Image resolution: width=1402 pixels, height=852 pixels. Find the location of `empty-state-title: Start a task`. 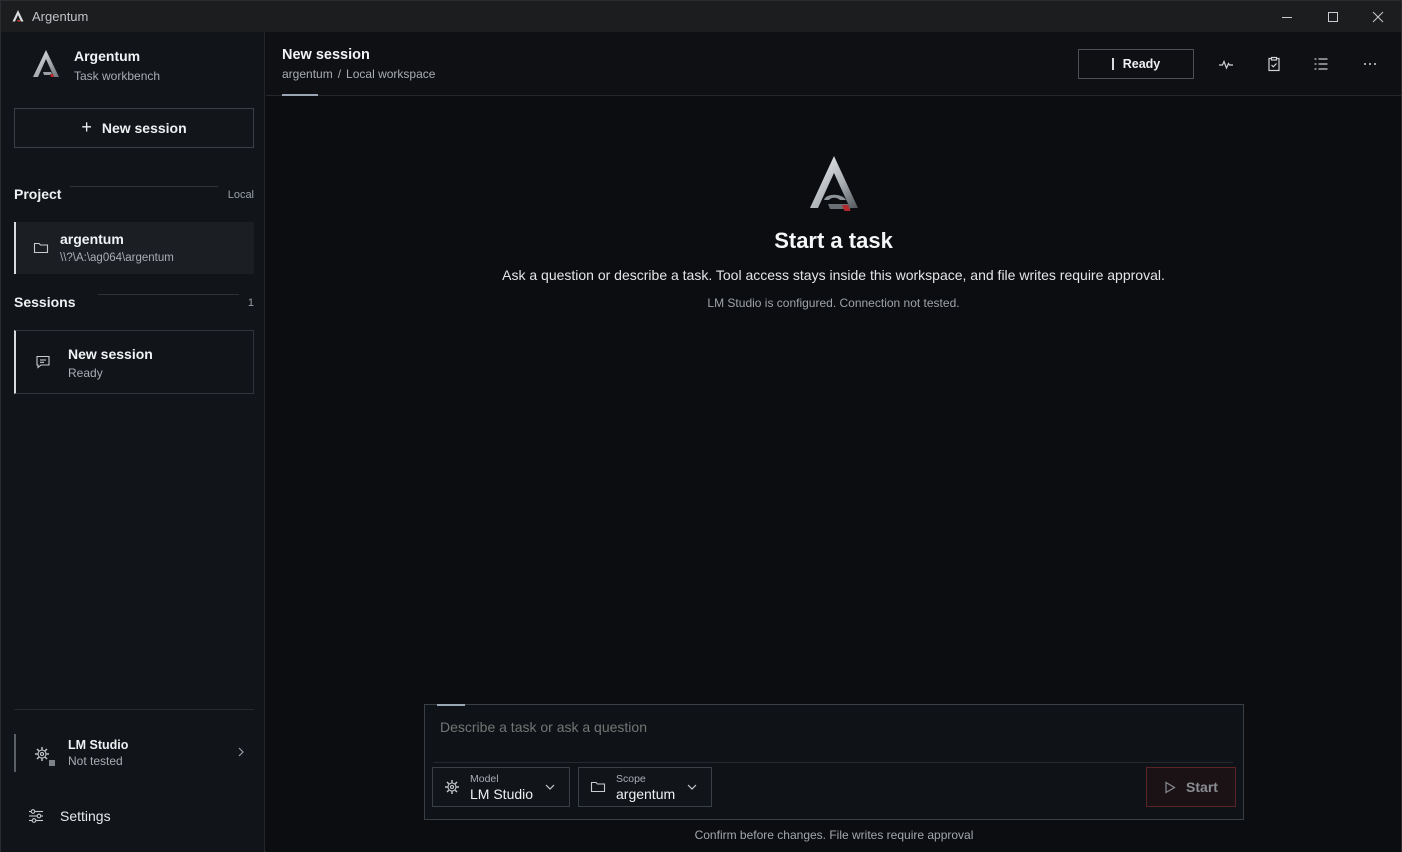

empty-state-title: Start a task is located at coordinates (833, 240).